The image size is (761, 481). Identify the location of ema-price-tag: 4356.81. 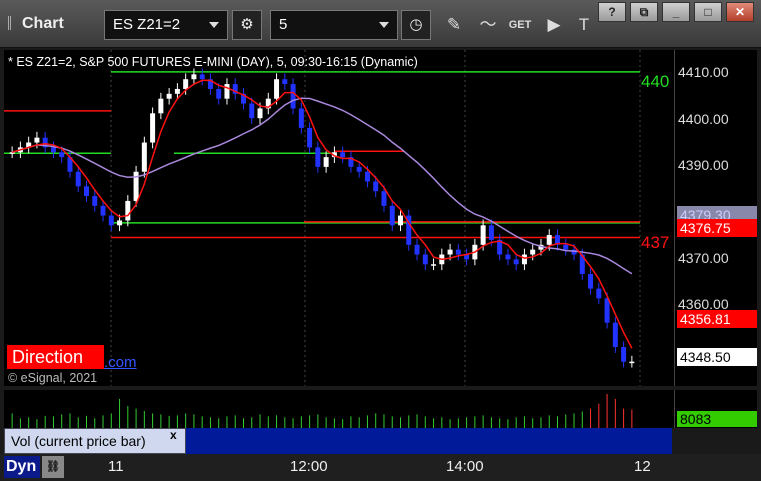
(717, 319).